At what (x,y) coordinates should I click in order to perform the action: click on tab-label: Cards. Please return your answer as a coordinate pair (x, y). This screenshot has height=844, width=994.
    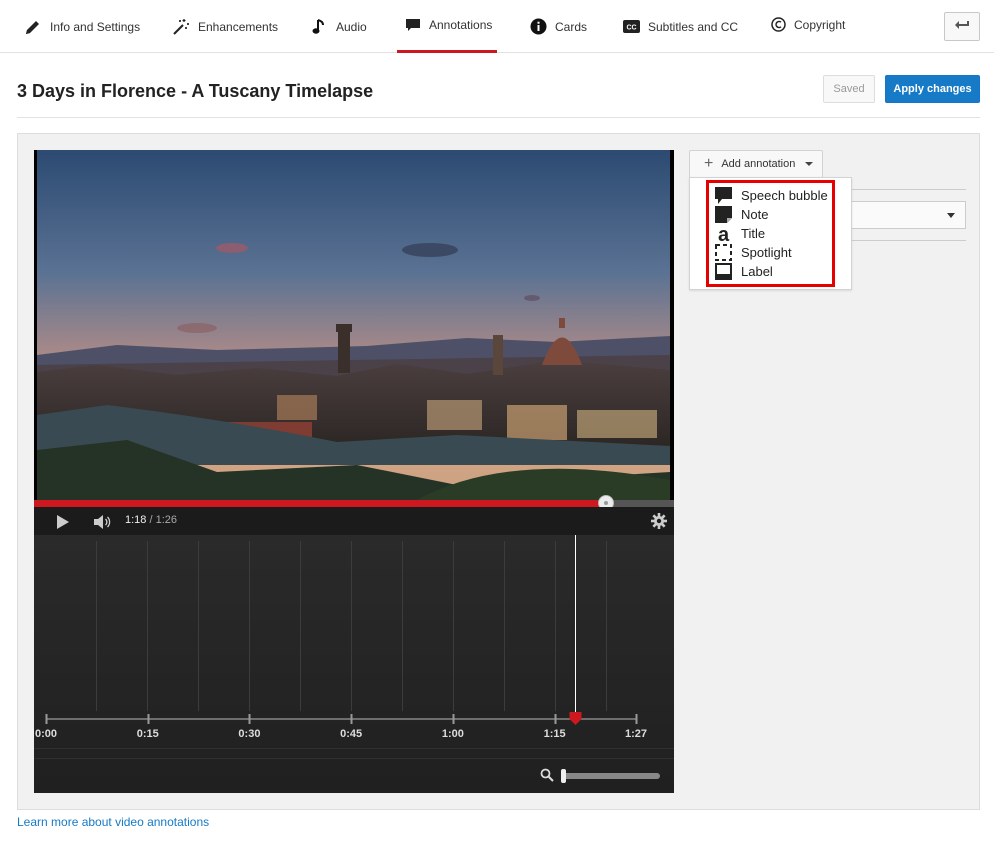
    Looking at the image, I should click on (571, 26).